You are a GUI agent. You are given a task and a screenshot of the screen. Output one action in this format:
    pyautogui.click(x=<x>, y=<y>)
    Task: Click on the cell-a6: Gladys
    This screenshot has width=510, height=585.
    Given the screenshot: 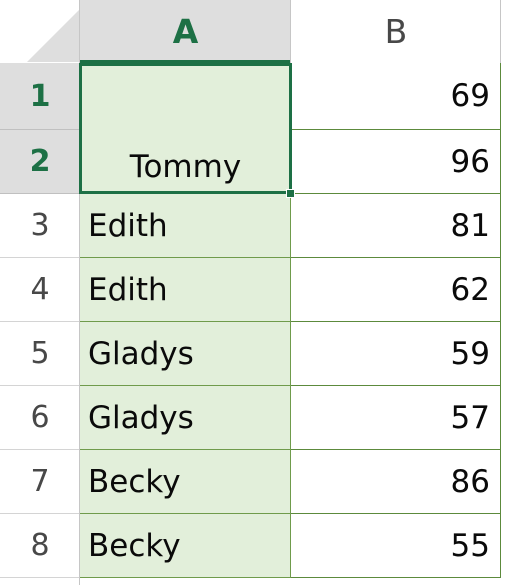 What is the action you would take?
    pyautogui.click(x=185, y=418)
    